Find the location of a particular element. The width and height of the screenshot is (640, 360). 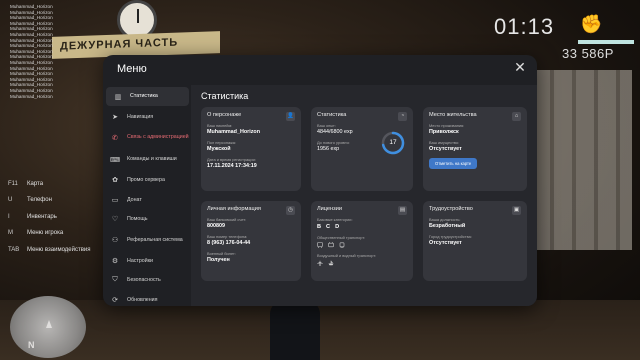

gender-value: Мужской is located at coordinates (219, 149).